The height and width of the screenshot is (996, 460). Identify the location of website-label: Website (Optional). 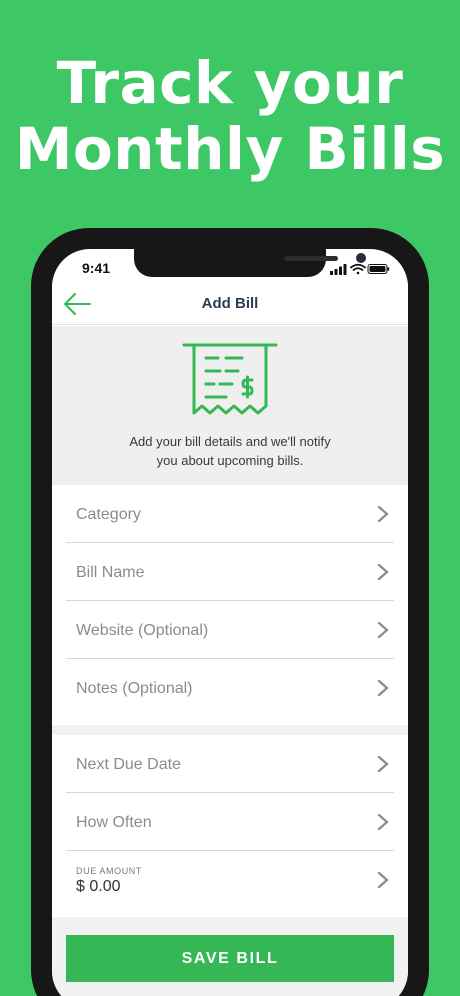
(142, 630).